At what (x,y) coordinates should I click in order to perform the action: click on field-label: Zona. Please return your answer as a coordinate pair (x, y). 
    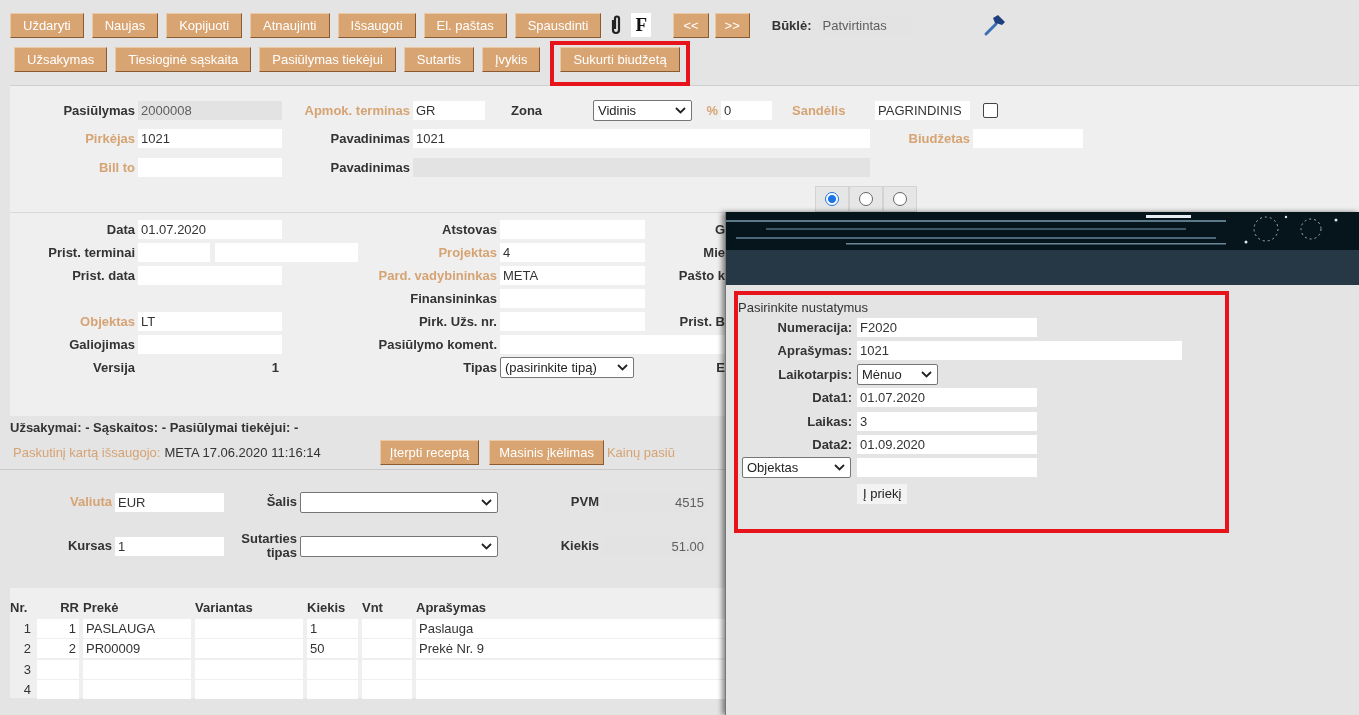
    Looking at the image, I should click on (527, 110).